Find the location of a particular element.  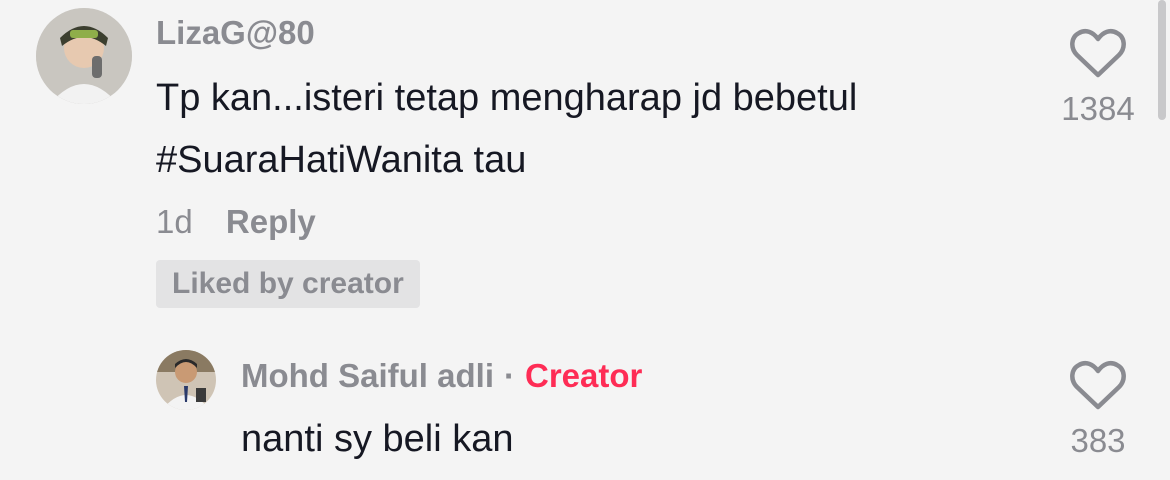

comment-like-button: 1384 is located at coordinates (1098, 78).